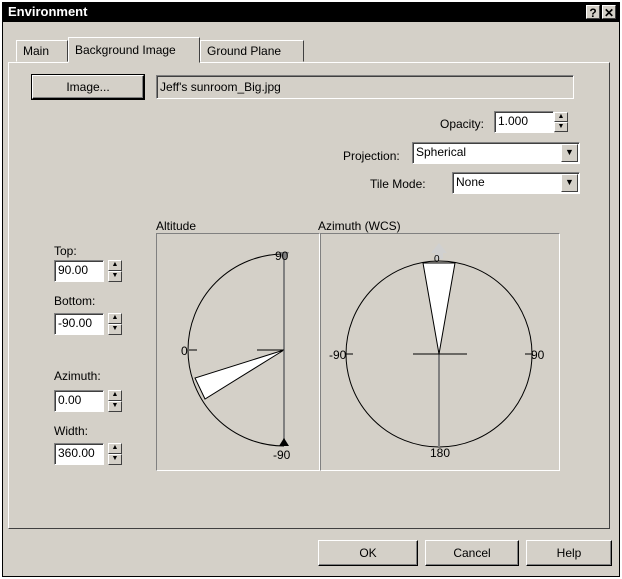 This screenshot has height=579, width=622. What do you see at coordinates (282, 256) in the screenshot?
I see `altitude-top-label: 90` at bounding box center [282, 256].